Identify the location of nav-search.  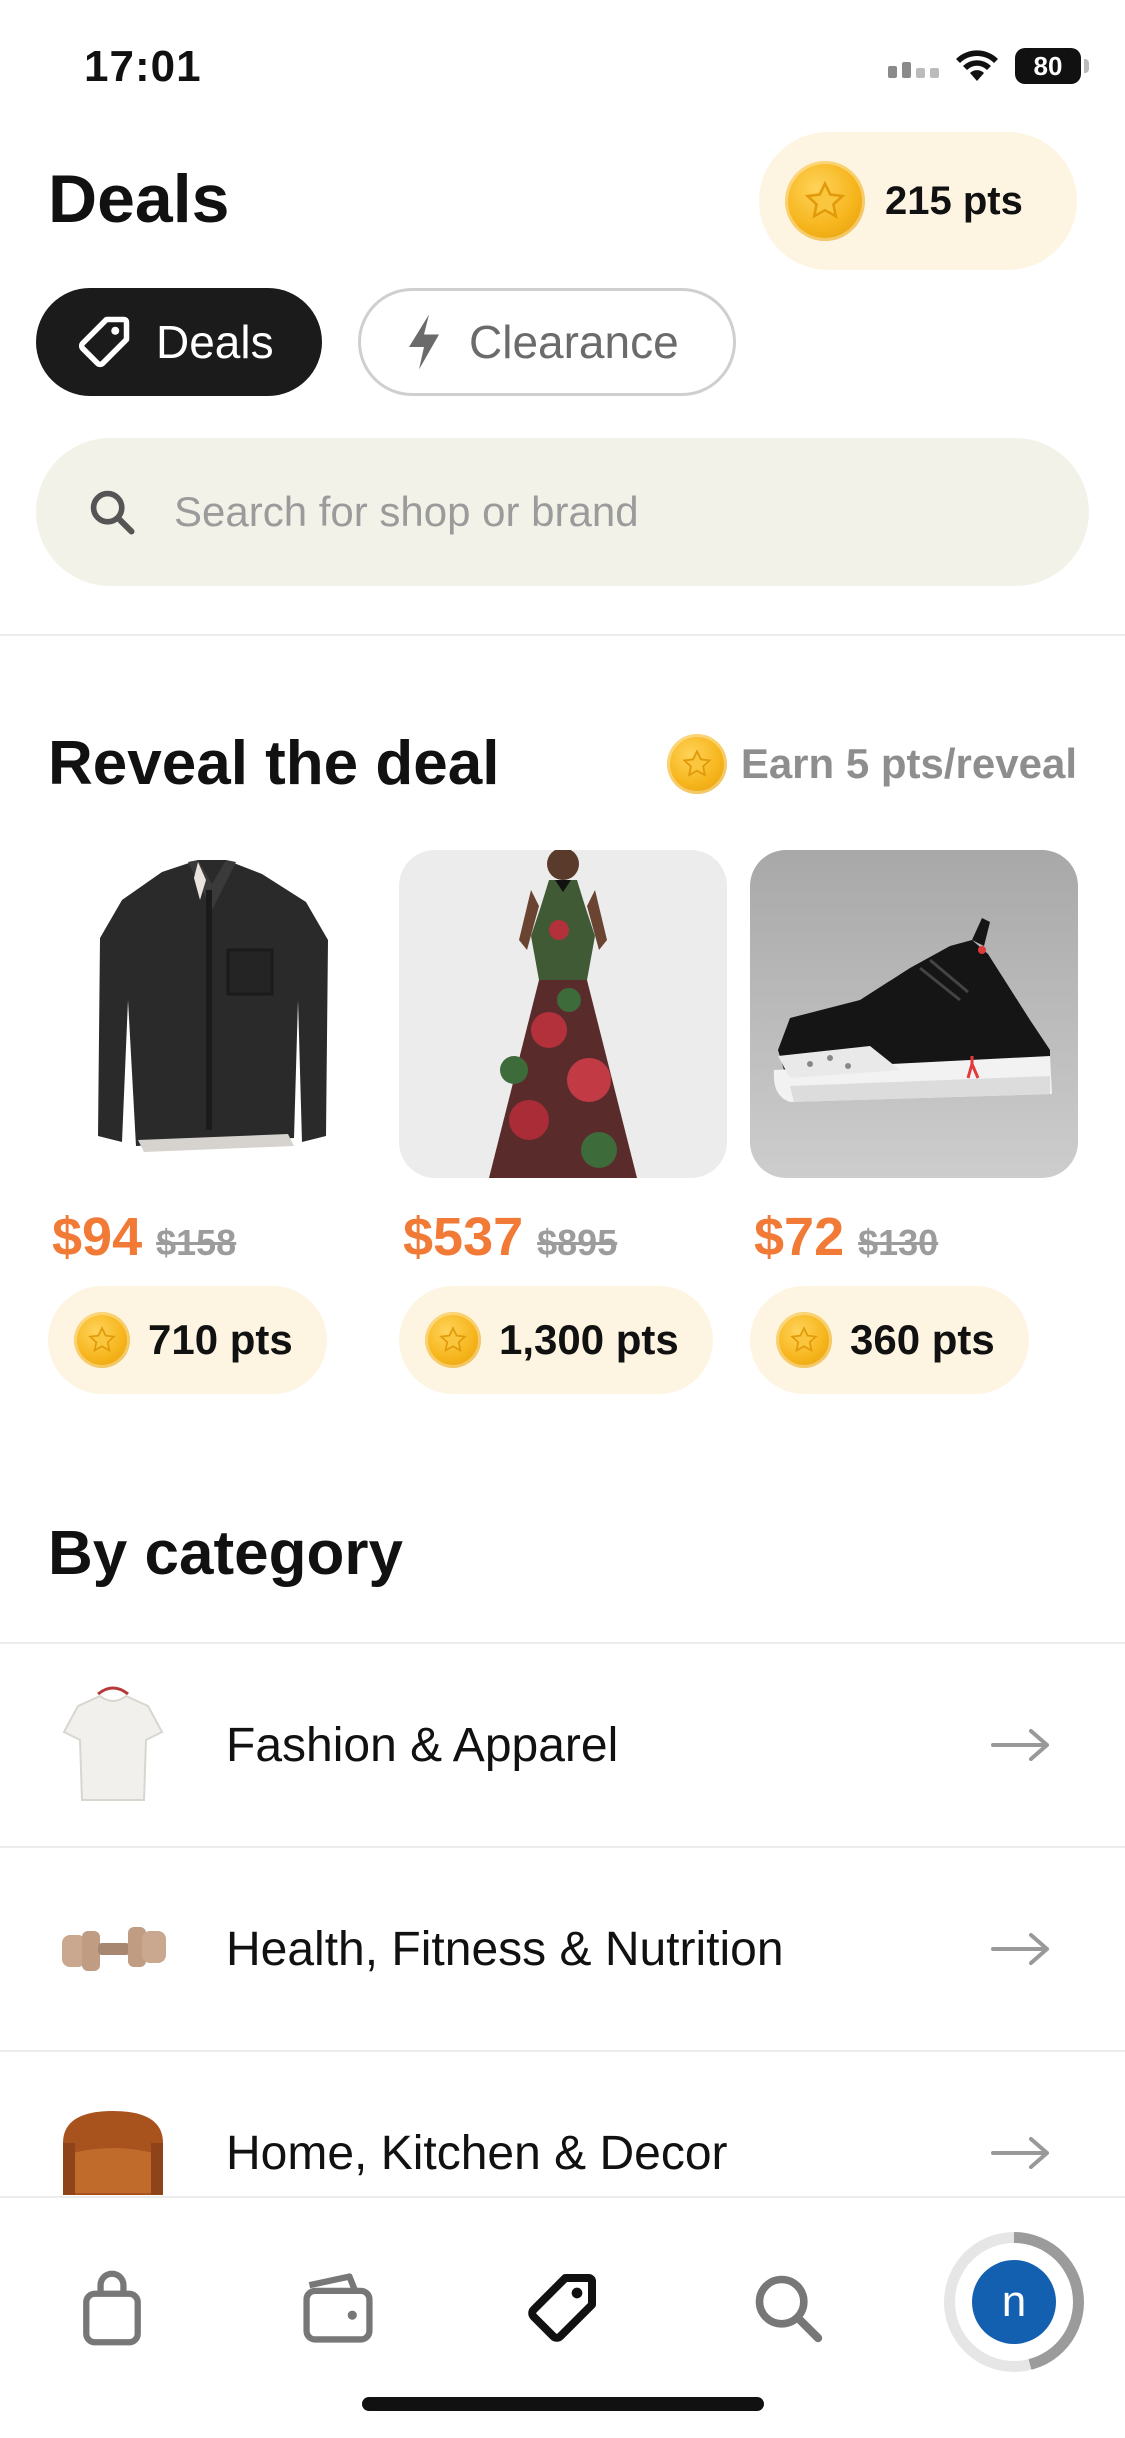
(788, 2308).